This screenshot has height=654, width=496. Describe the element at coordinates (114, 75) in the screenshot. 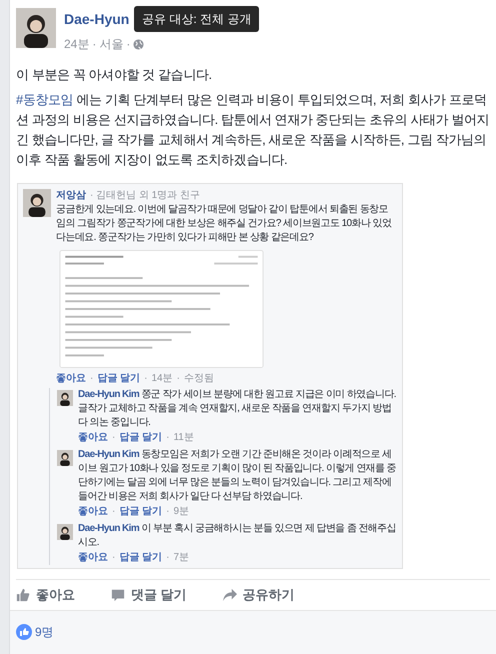

I see `post-text: 이 부분은 꼭 아셔야할 것 같습니다.` at that location.